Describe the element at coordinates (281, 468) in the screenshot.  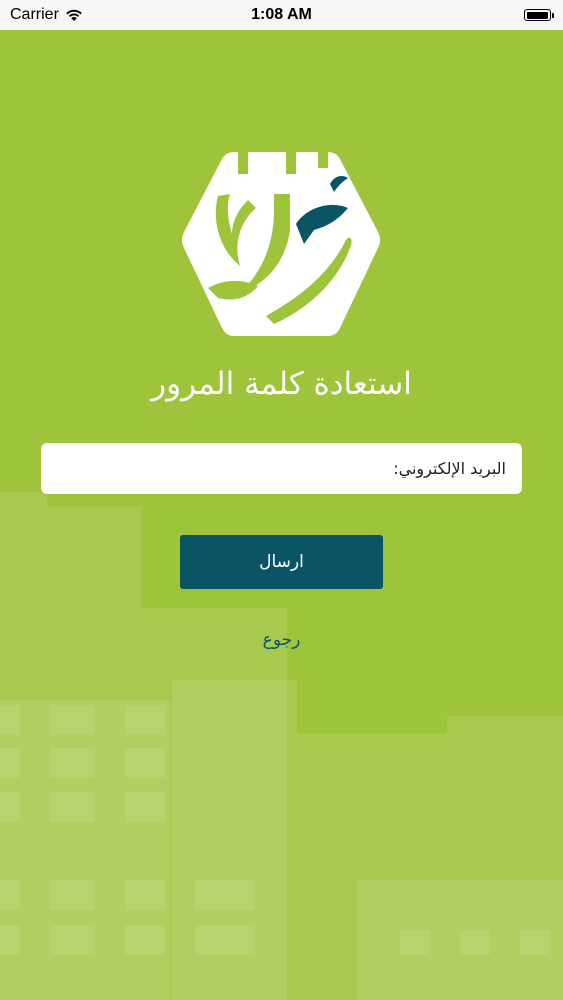
I see `email-field` at that location.